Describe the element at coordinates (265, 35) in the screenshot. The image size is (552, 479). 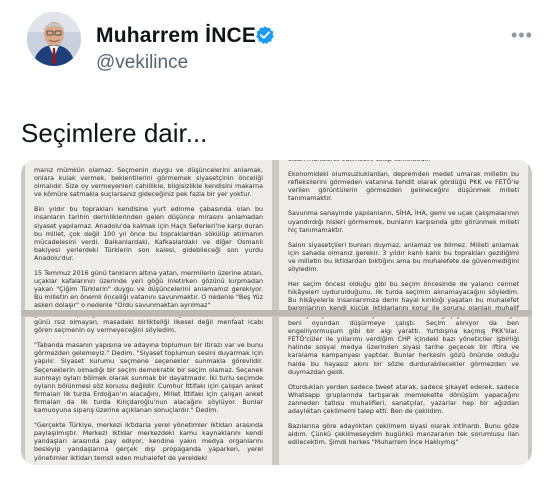
I see `verified-badge-icon` at that location.